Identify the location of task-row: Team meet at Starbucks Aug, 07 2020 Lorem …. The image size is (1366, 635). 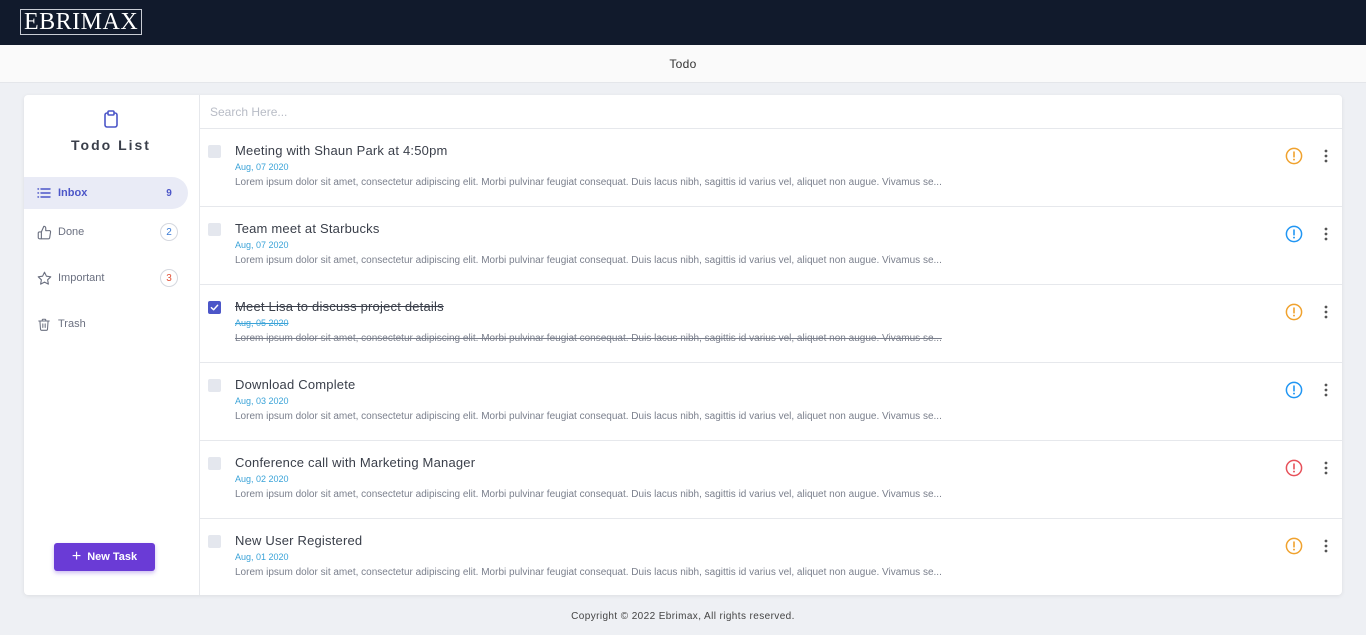
(771, 246).